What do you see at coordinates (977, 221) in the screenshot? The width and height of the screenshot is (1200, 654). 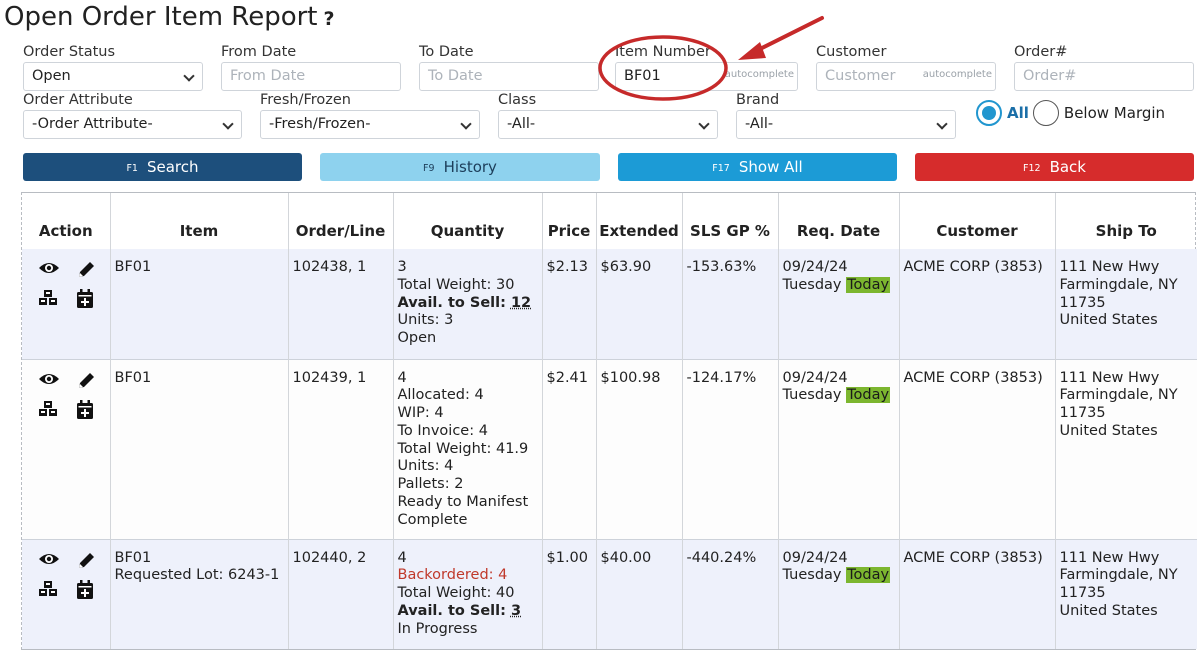 I see `column-header: Customer` at bounding box center [977, 221].